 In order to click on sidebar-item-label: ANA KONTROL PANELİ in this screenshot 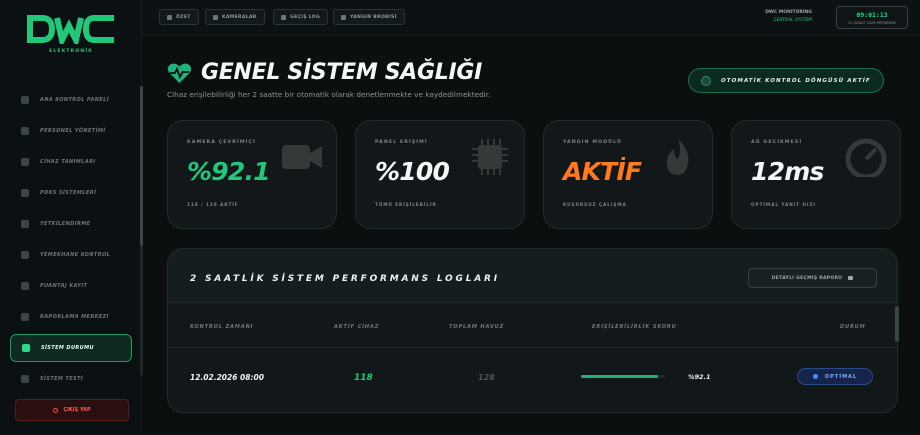, I will do `click(75, 100)`.